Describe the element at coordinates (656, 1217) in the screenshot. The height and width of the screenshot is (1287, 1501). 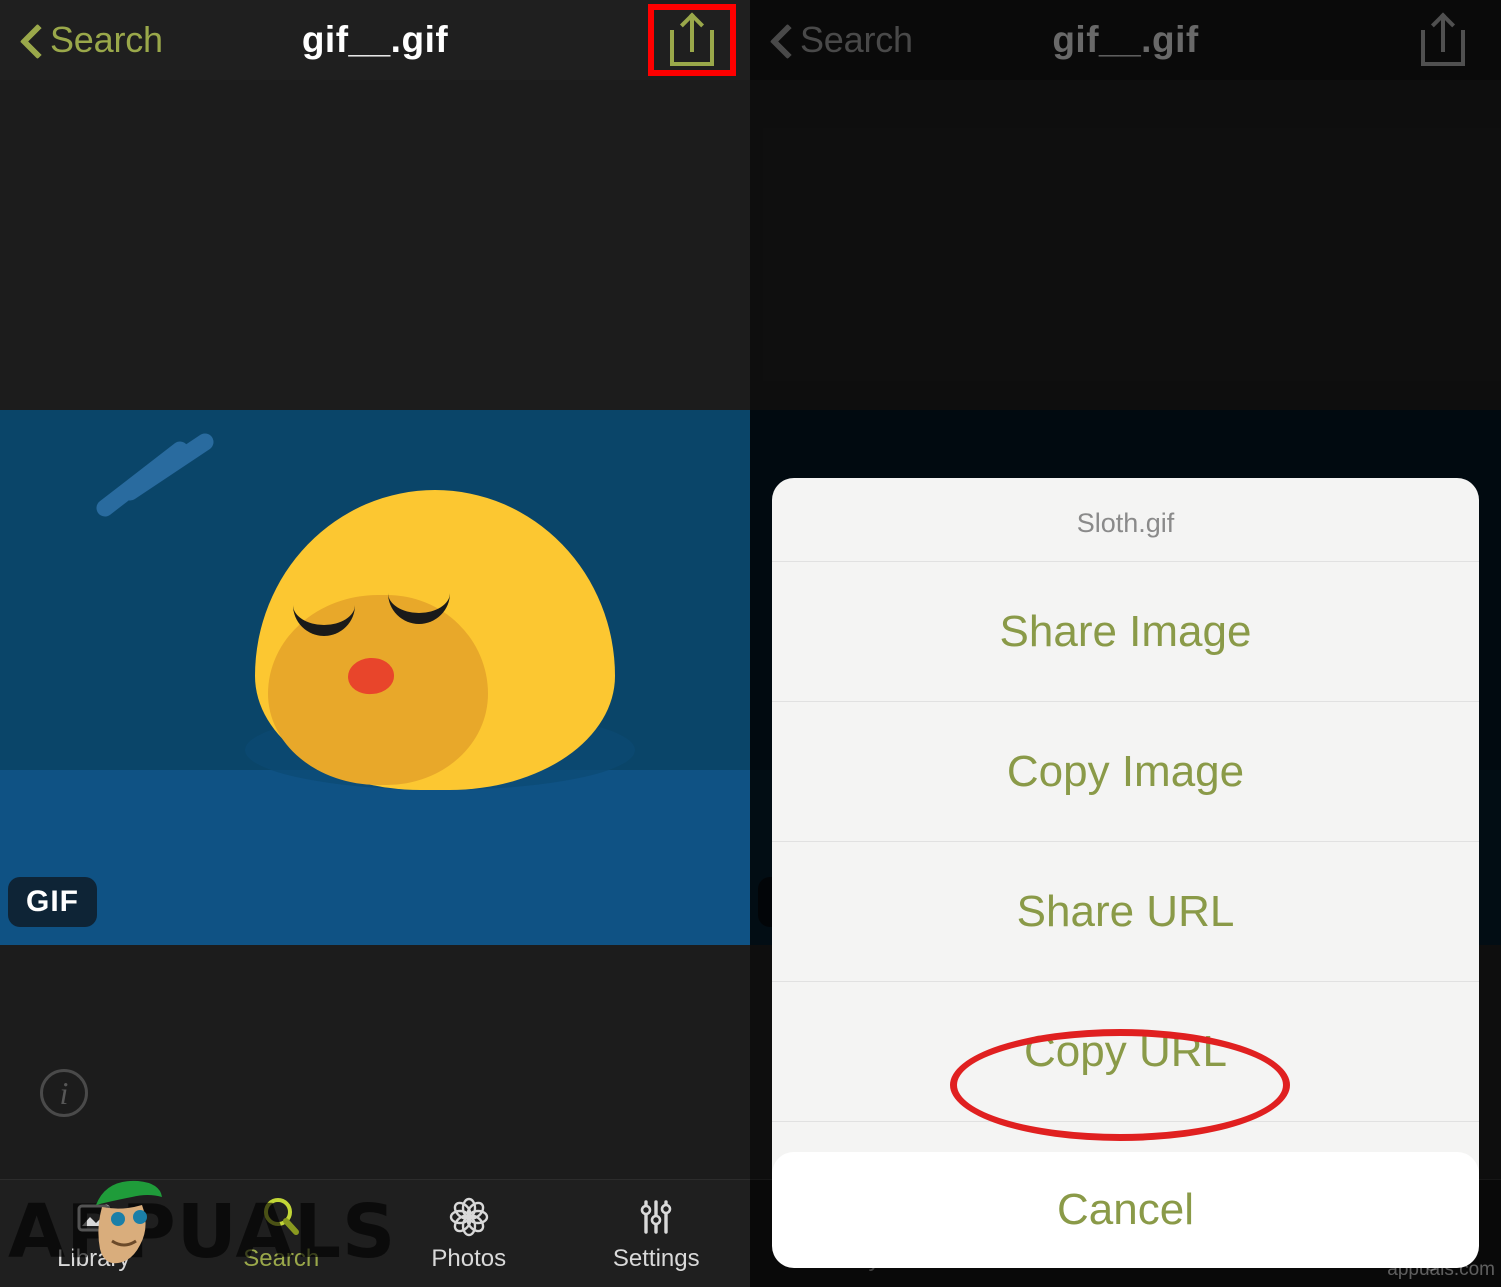
I see `sliders-icon` at that location.